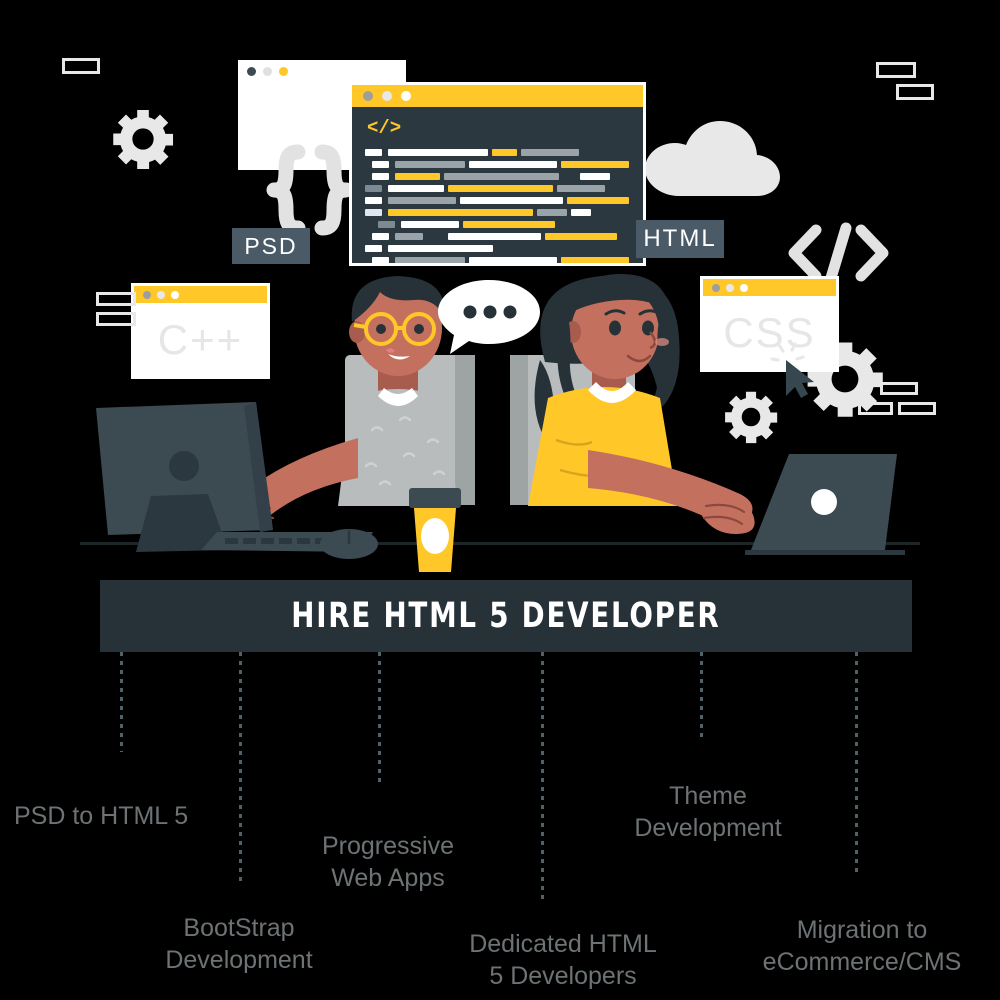 This screenshot has width=1000, height=1000. Describe the element at coordinates (379, 717) in the screenshot. I see `connector-progressive-web` at that location.